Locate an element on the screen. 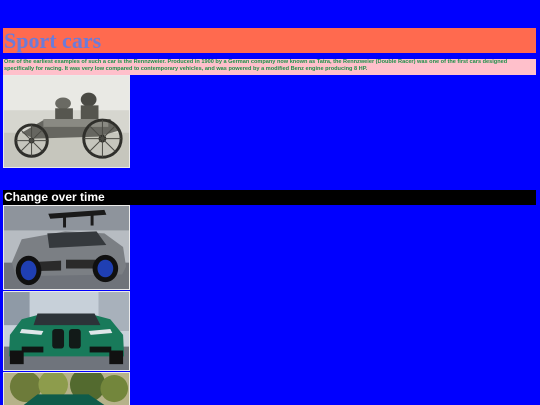 The image size is (540, 405). vintage-race-car-photo is located at coordinates (66, 121).